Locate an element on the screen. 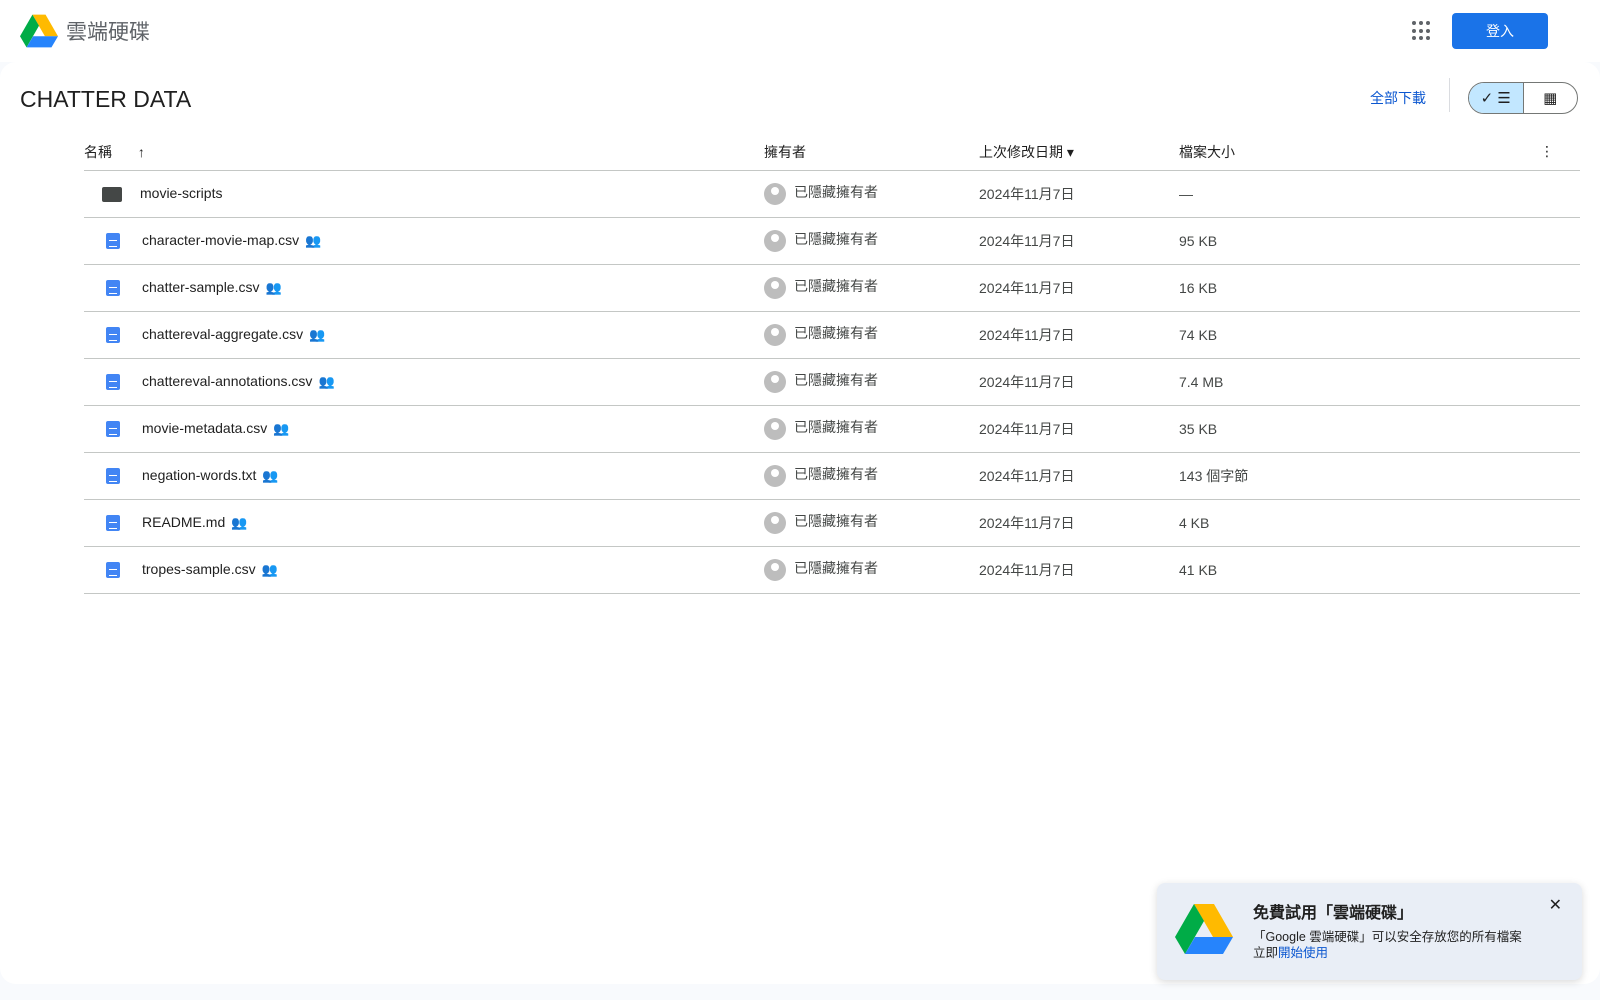  promo-title: 免費試用「雲端硬碟」 is located at coordinates (1333, 913).